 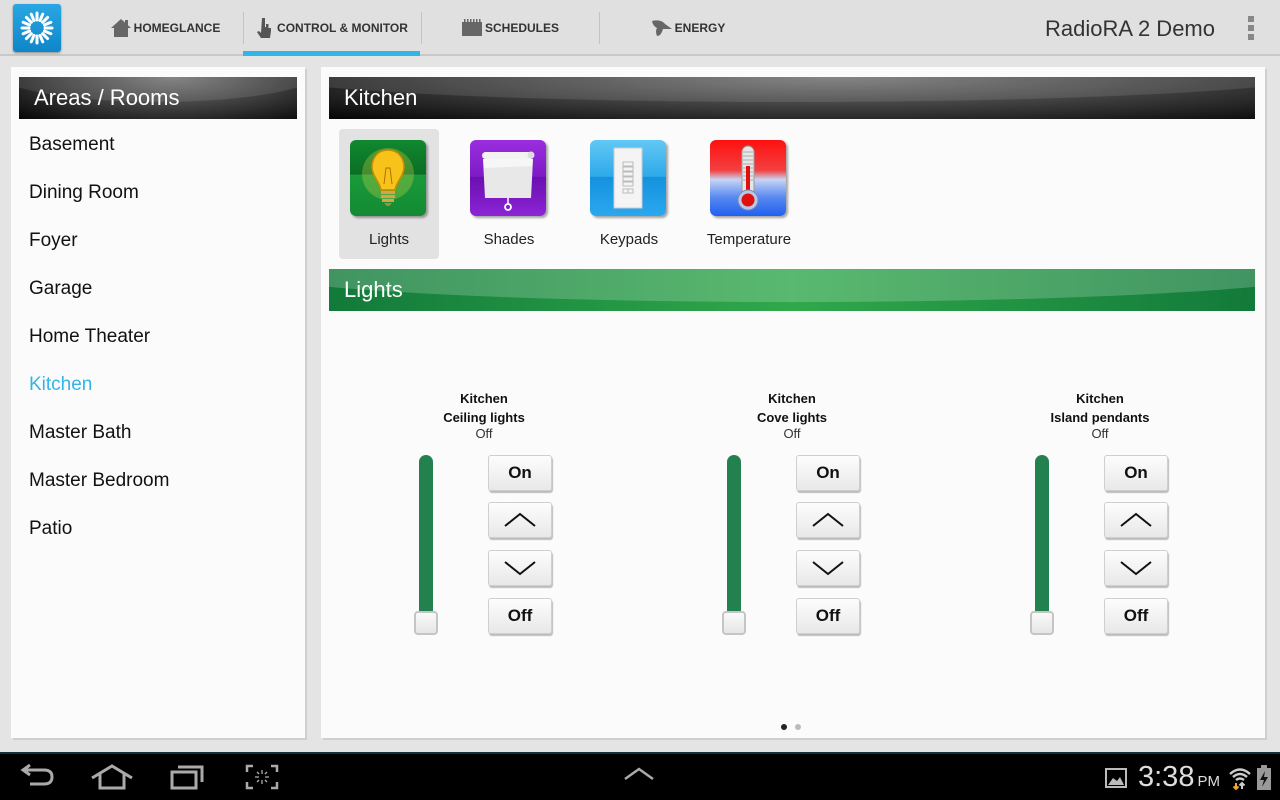 What do you see at coordinates (749, 239) in the screenshot?
I see `category-label: Temperature` at bounding box center [749, 239].